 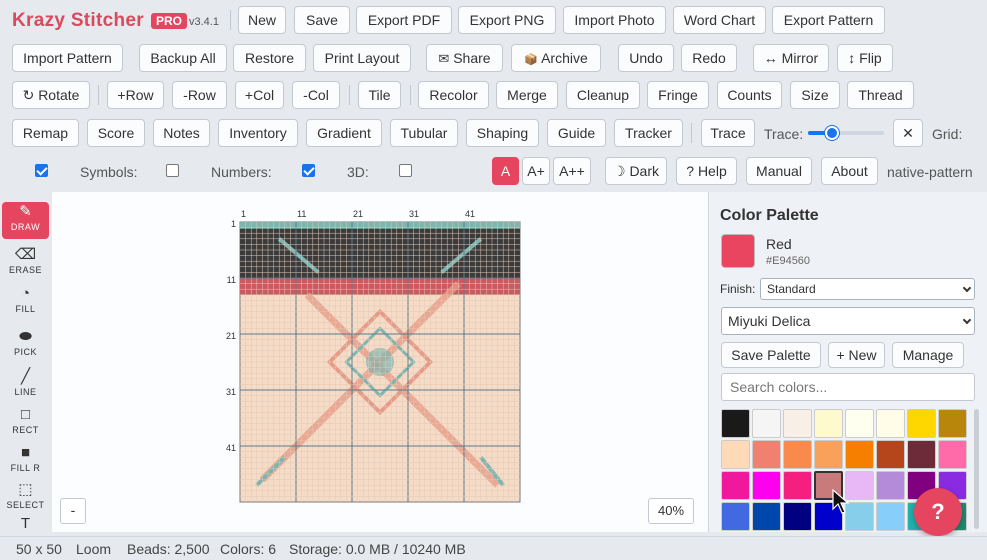 What do you see at coordinates (316, 95) in the screenshot?
I see `remove-col-button: -Col` at bounding box center [316, 95].